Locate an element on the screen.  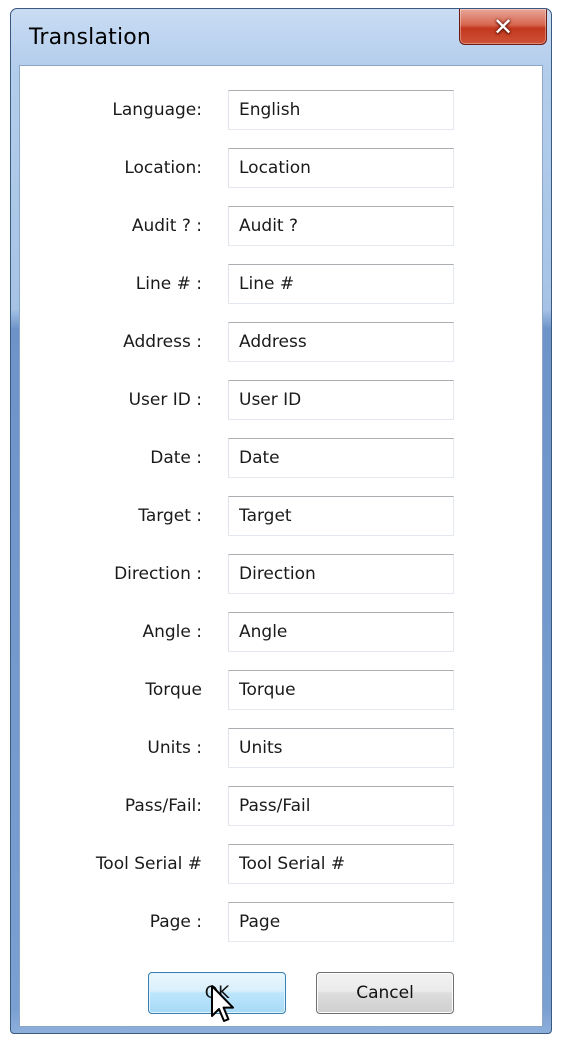
field-row-units: Units : is located at coordinates (281, 748).